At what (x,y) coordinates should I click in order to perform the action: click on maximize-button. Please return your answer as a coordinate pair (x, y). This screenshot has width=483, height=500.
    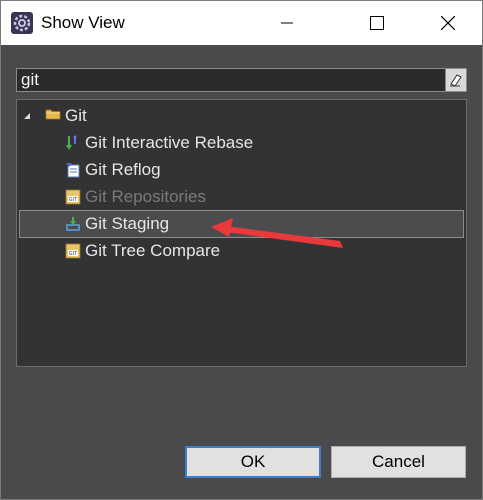
    Looking at the image, I should click on (377, 23).